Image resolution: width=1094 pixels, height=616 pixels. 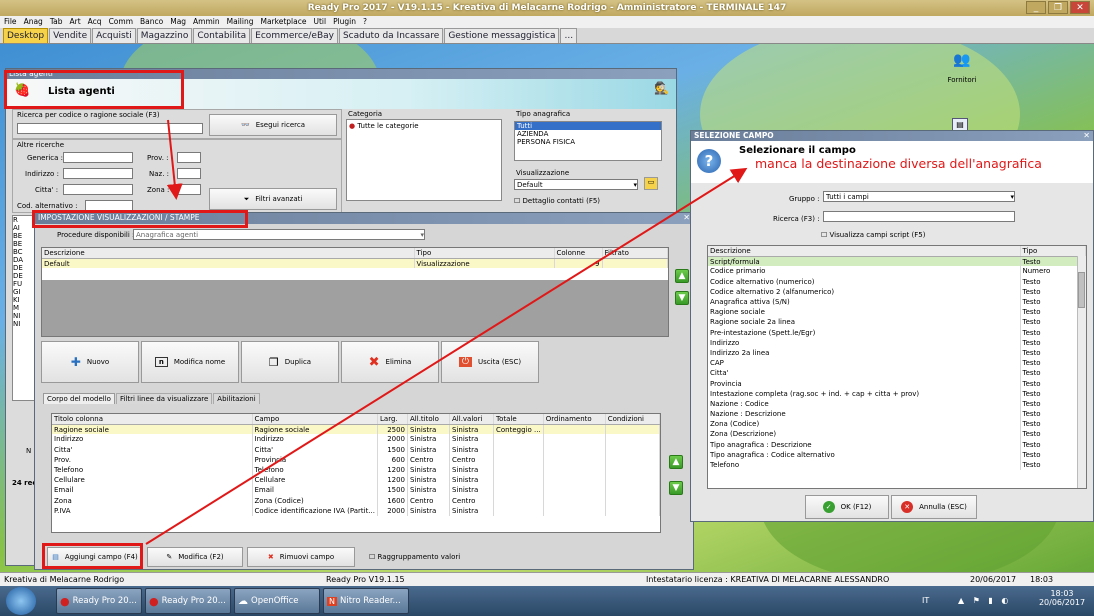 I want to click on tray-icons: ▲ ⚑ ▮ ◐, so click(x=984, y=600).